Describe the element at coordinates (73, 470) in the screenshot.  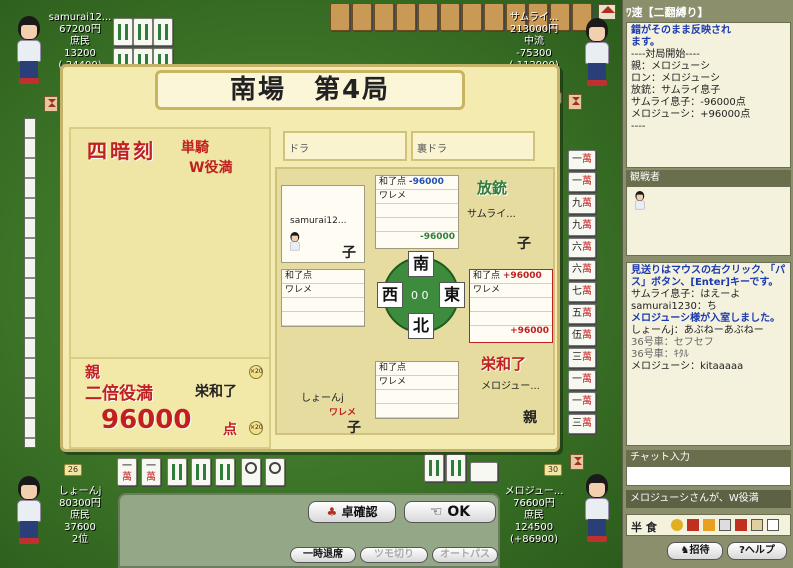
I see `chip-count-badge: 26` at that location.